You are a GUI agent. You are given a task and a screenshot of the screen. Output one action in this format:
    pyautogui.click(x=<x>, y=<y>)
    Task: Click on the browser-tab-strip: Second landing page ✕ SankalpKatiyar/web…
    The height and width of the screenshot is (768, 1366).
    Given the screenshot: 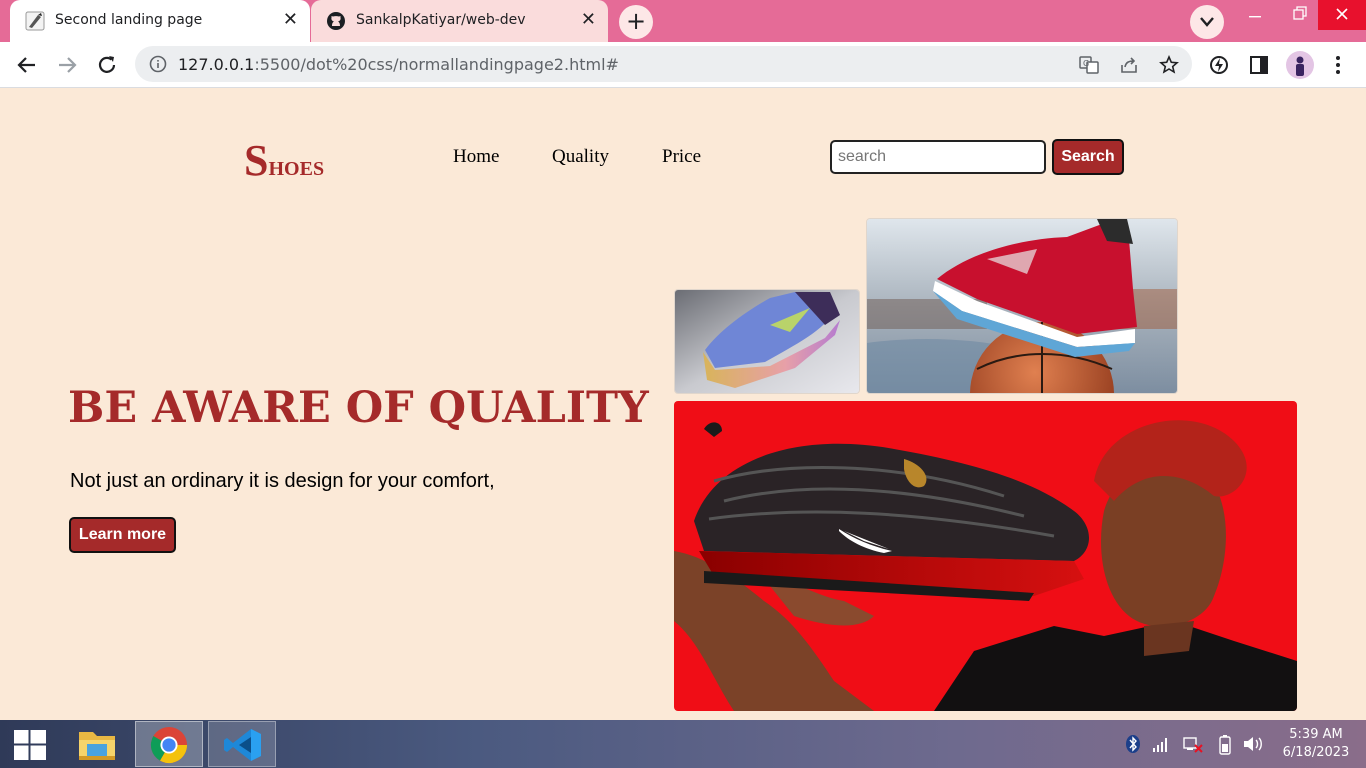 What is the action you would take?
    pyautogui.click(x=683, y=21)
    